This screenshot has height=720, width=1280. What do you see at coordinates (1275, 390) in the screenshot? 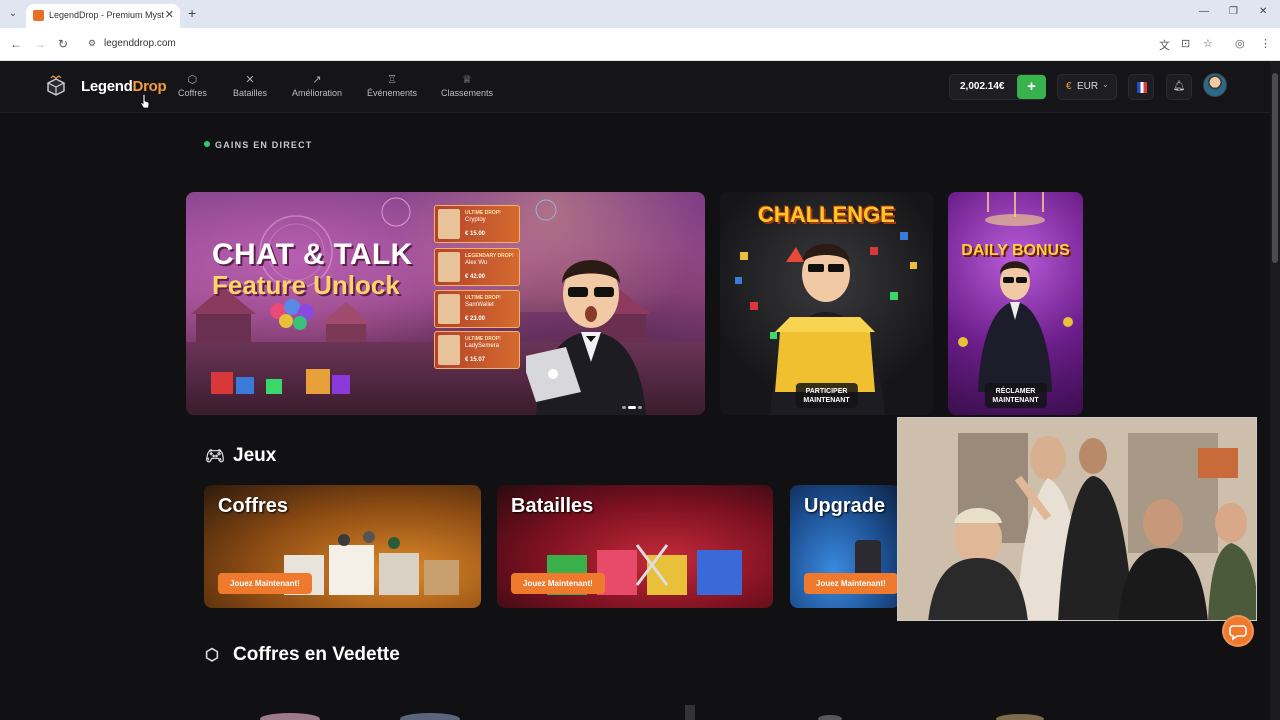
I see `page-scrollbar` at bounding box center [1275, 390].